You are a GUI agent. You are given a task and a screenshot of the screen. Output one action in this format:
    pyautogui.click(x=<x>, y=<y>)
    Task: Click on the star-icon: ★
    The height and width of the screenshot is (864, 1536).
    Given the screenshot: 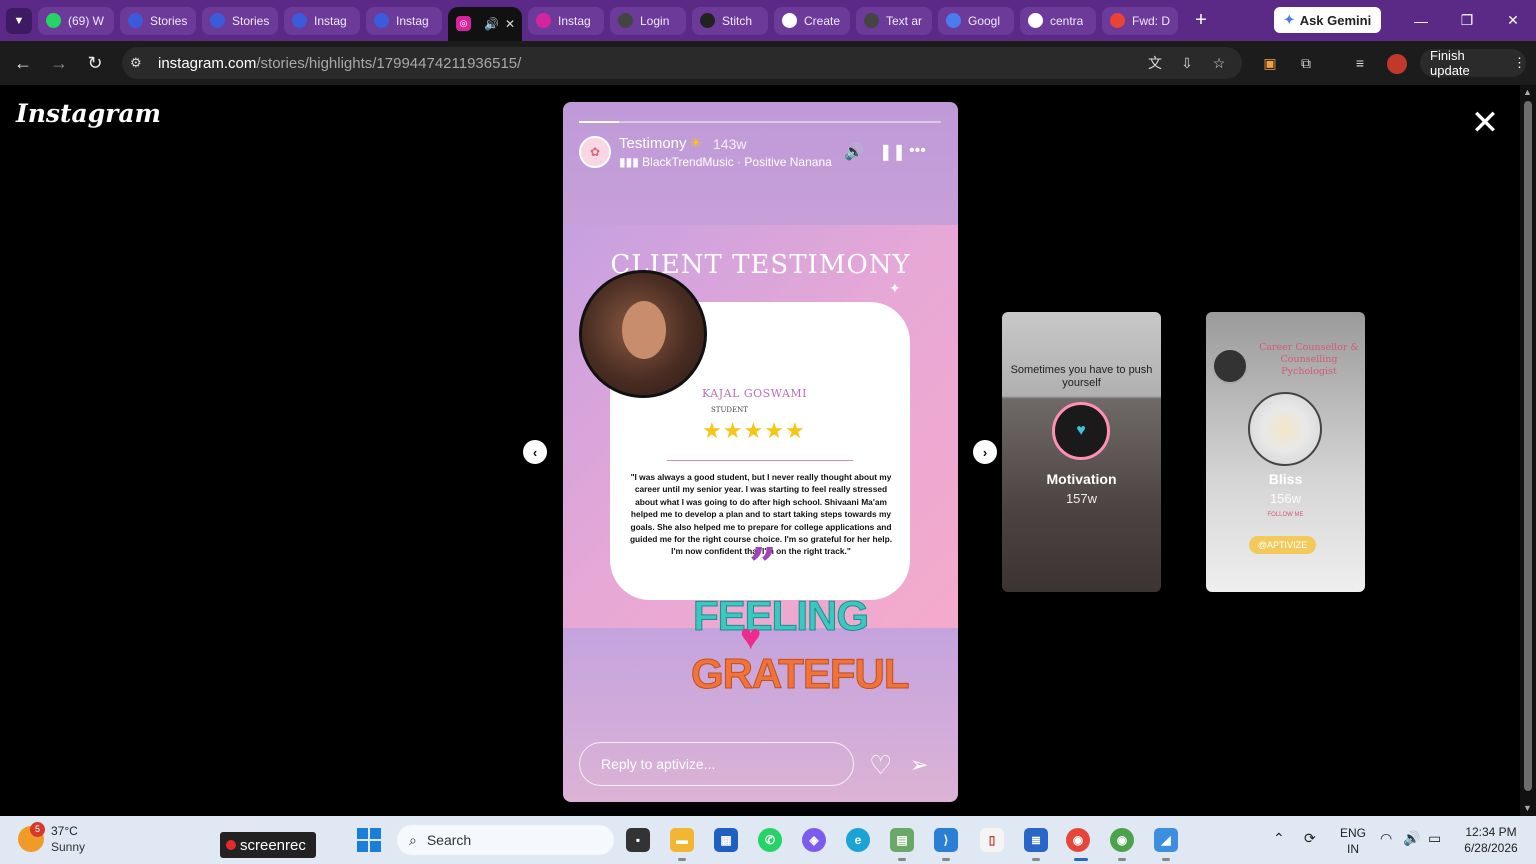 What is the action you would take?
    pyautogui.click(x=795, y=430)
    